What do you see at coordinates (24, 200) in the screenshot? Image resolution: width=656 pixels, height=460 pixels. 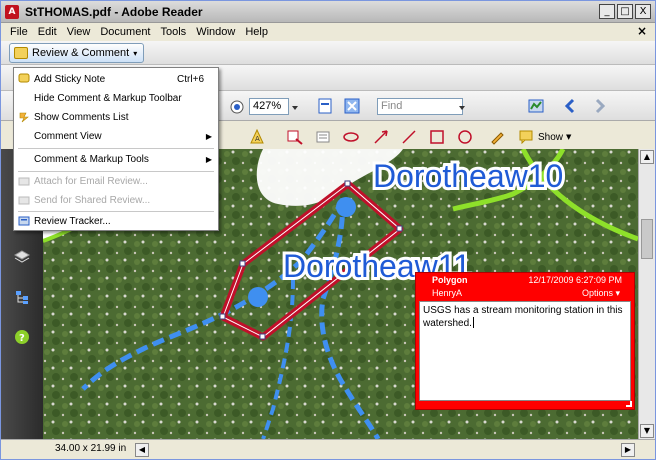 I see `shared-review-icon` at bounding box center [24, 200].